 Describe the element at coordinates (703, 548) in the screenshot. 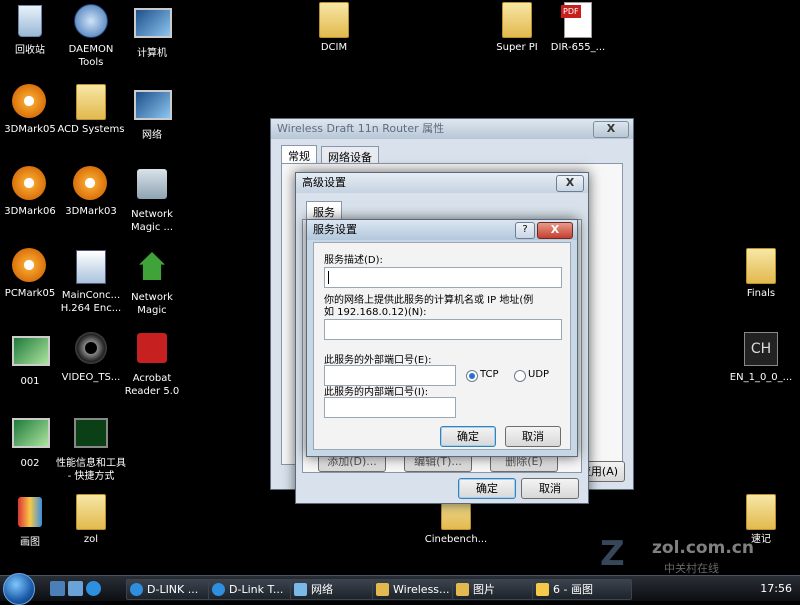

I see `watermark-text: zol.com.cn` at that location.